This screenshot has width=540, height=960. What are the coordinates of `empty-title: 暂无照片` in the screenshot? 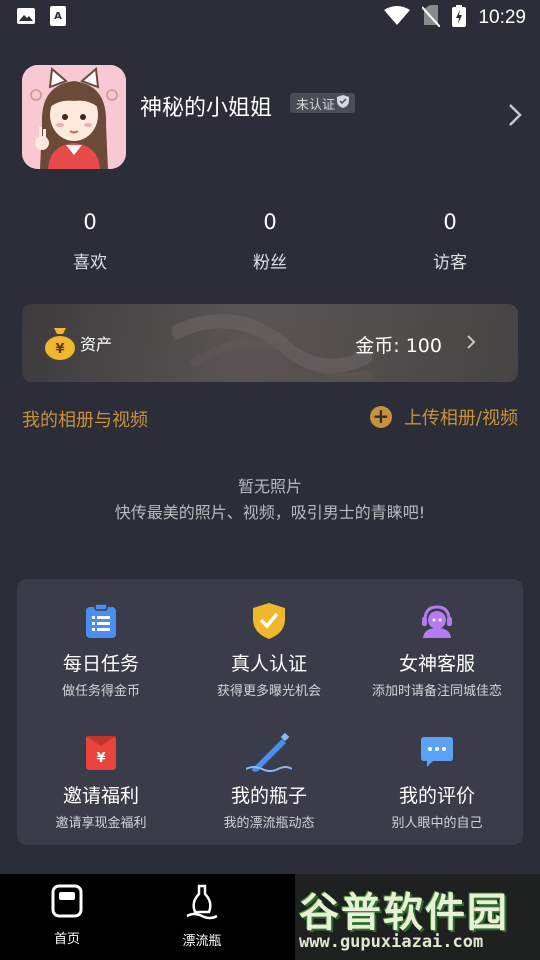 It's located at (269, 486).